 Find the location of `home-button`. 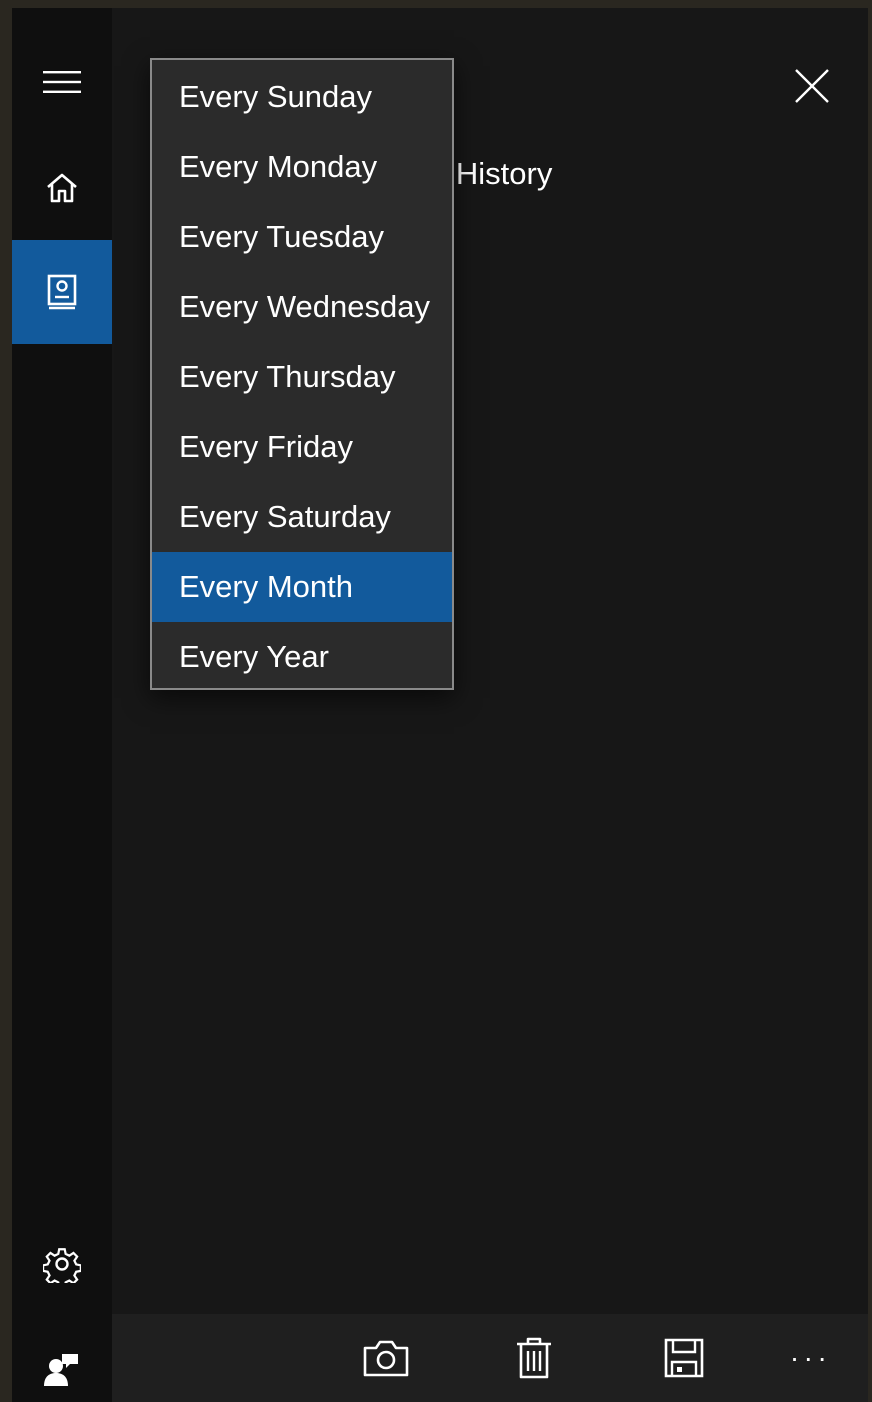

home-button is located at coordinates (62, 188).